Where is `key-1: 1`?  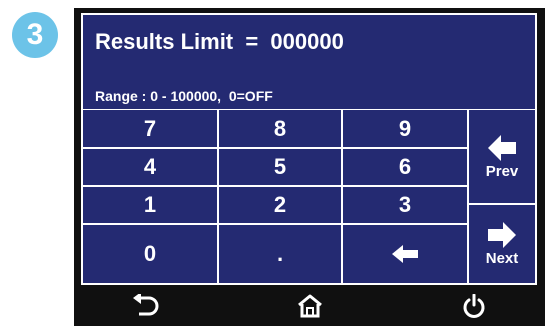
key-1: 1 is located at coordinates (150, 205).